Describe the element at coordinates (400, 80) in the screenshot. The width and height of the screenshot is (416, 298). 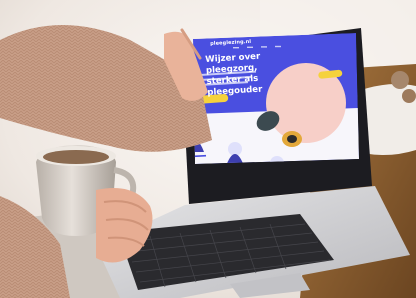
I see `pinecone-decor` at that location.